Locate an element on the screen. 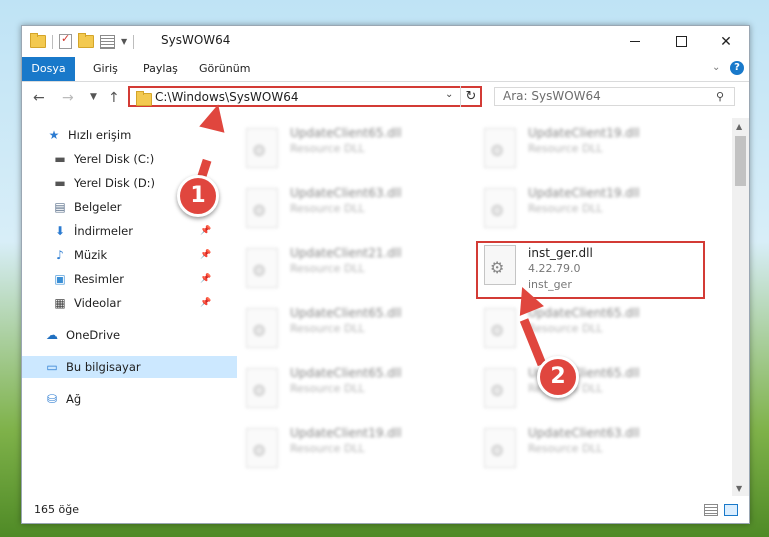 Image resolution: width=769 pixels, height=537 pixels. address-path: C:\Windows\SysWOW64 is located at coordinates (227, 97).